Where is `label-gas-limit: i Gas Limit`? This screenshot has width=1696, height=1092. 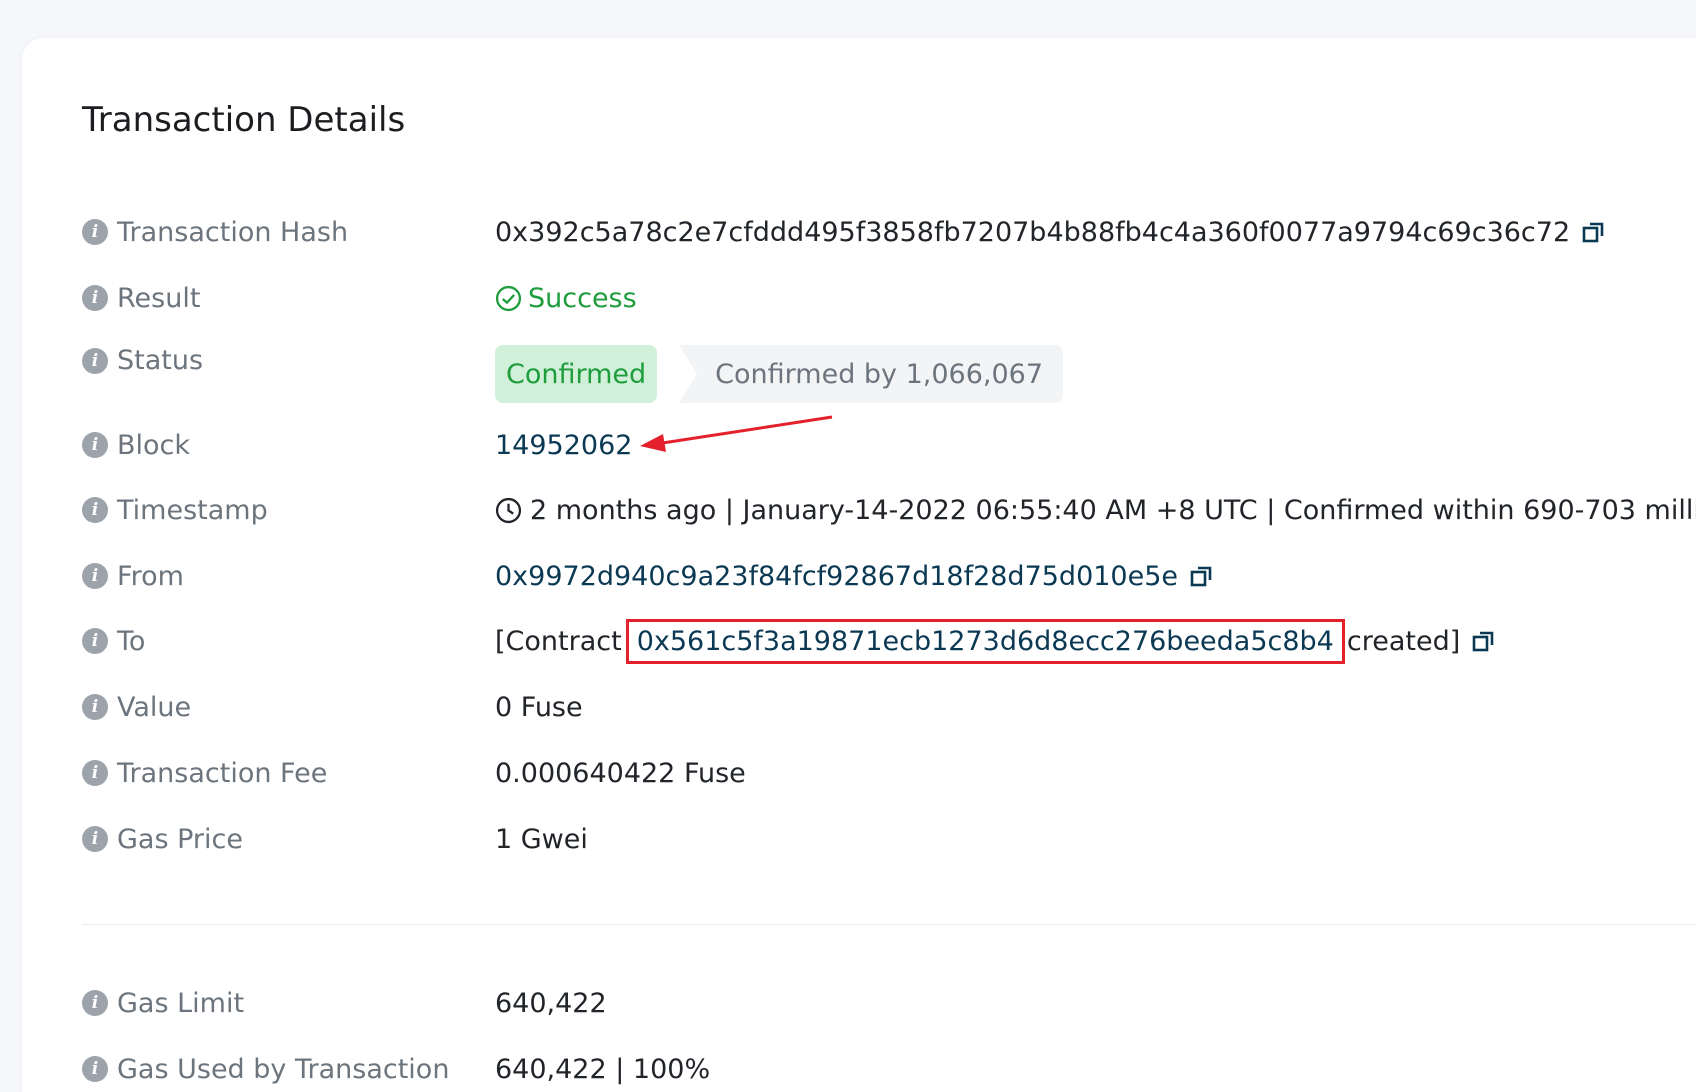 label-gas-limit: i Gas Limit is located at coordinates (288, 1003).